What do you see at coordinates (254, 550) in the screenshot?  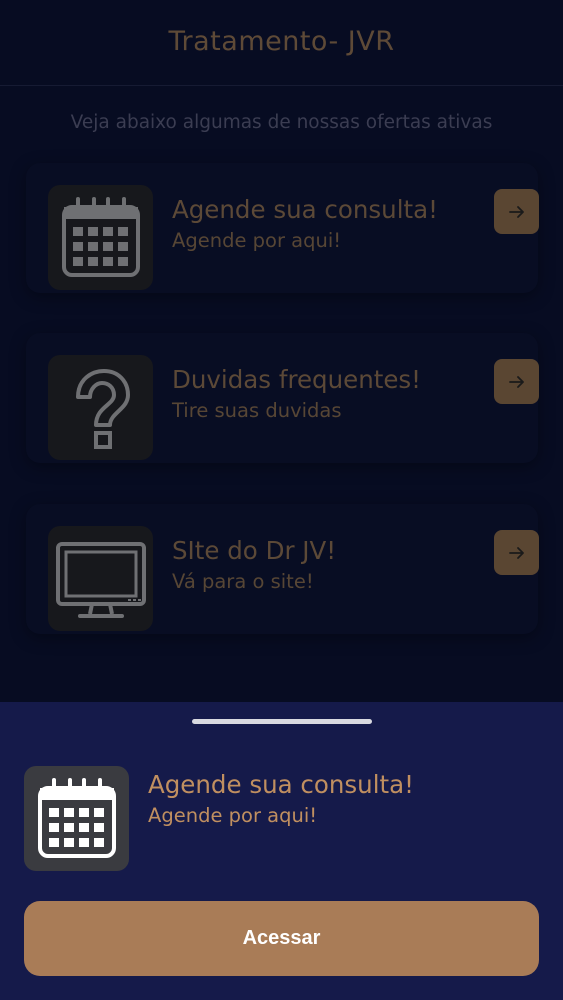 I see `offer-title: SIte do Dr JV!` at bounding box center [254, 550].